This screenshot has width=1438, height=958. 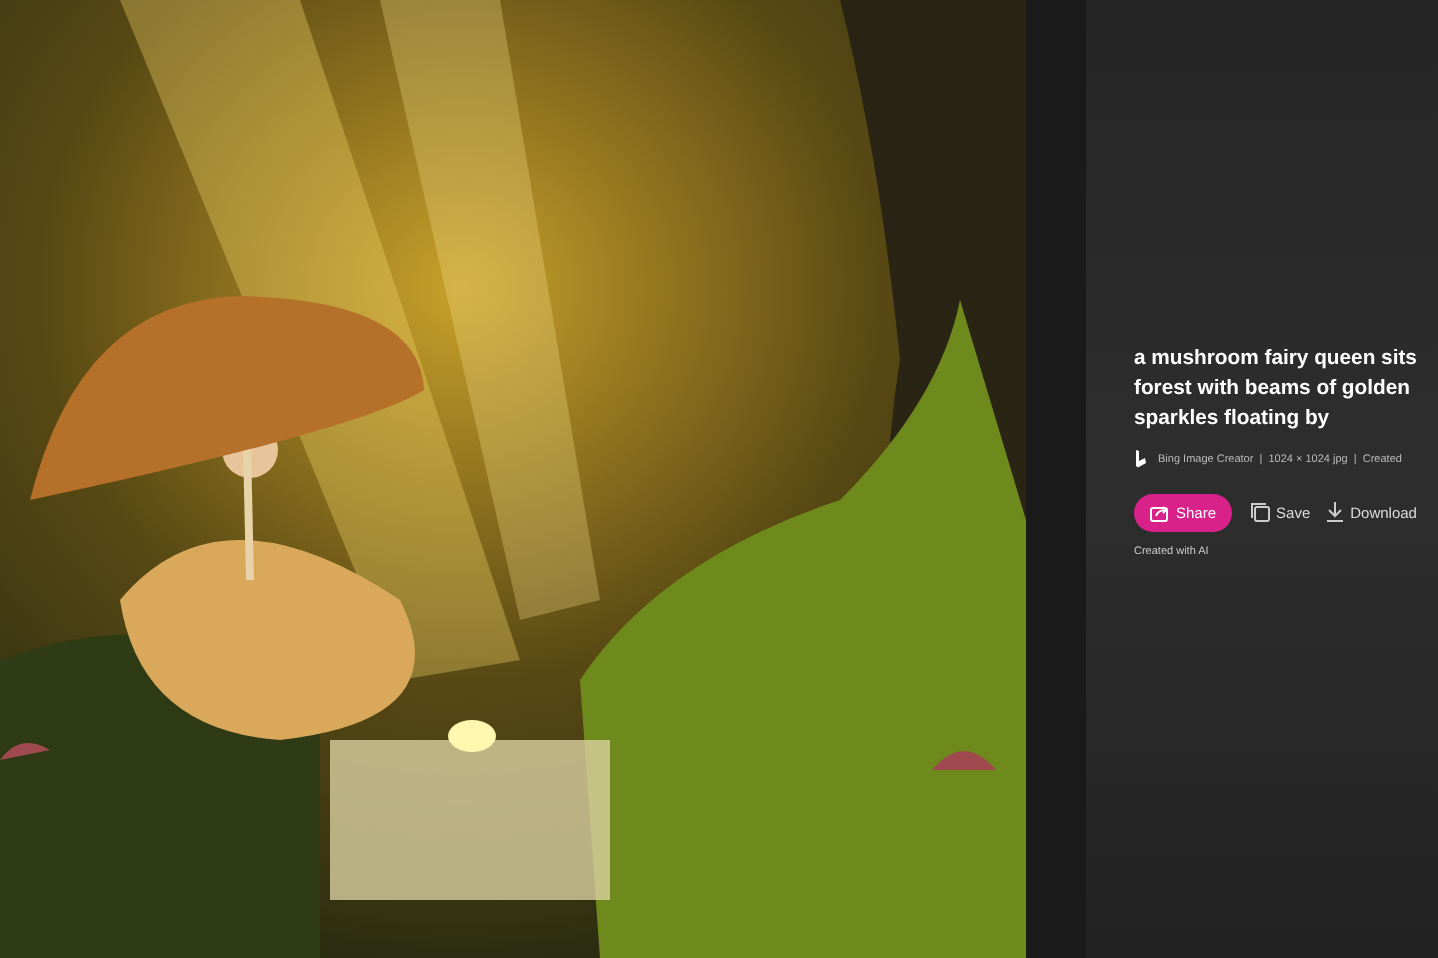 What do you see at coordinates (1335, 512) in the screenshot?
I see `download-icon` at bounding box center [1335, 512].